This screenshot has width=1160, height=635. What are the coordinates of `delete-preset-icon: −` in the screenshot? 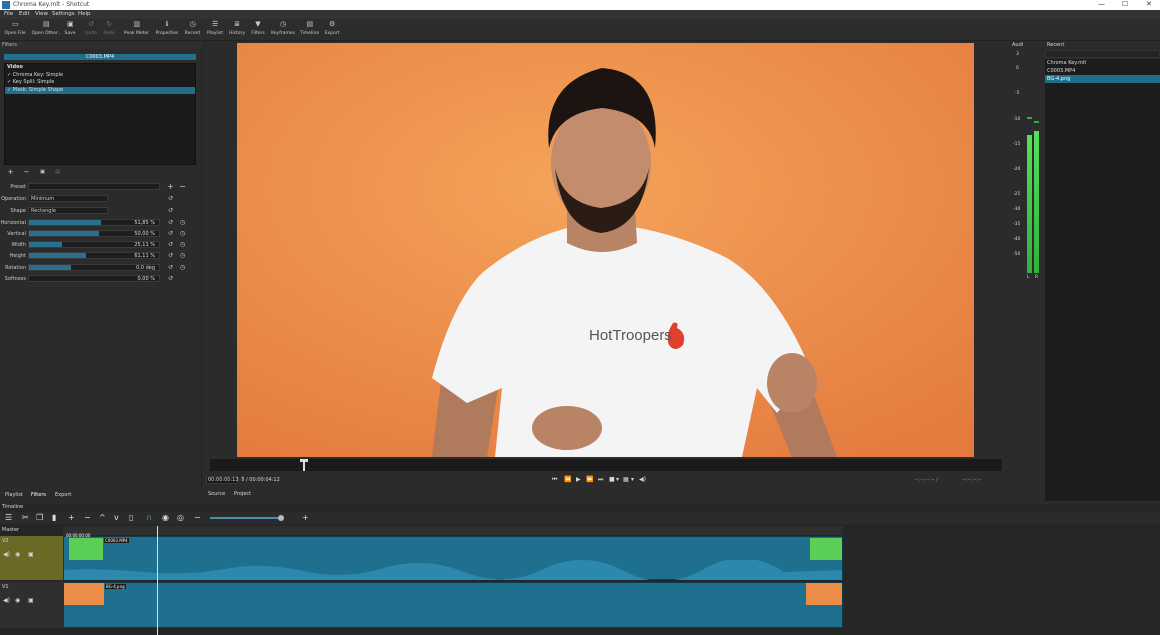 It's located at (182, 187).